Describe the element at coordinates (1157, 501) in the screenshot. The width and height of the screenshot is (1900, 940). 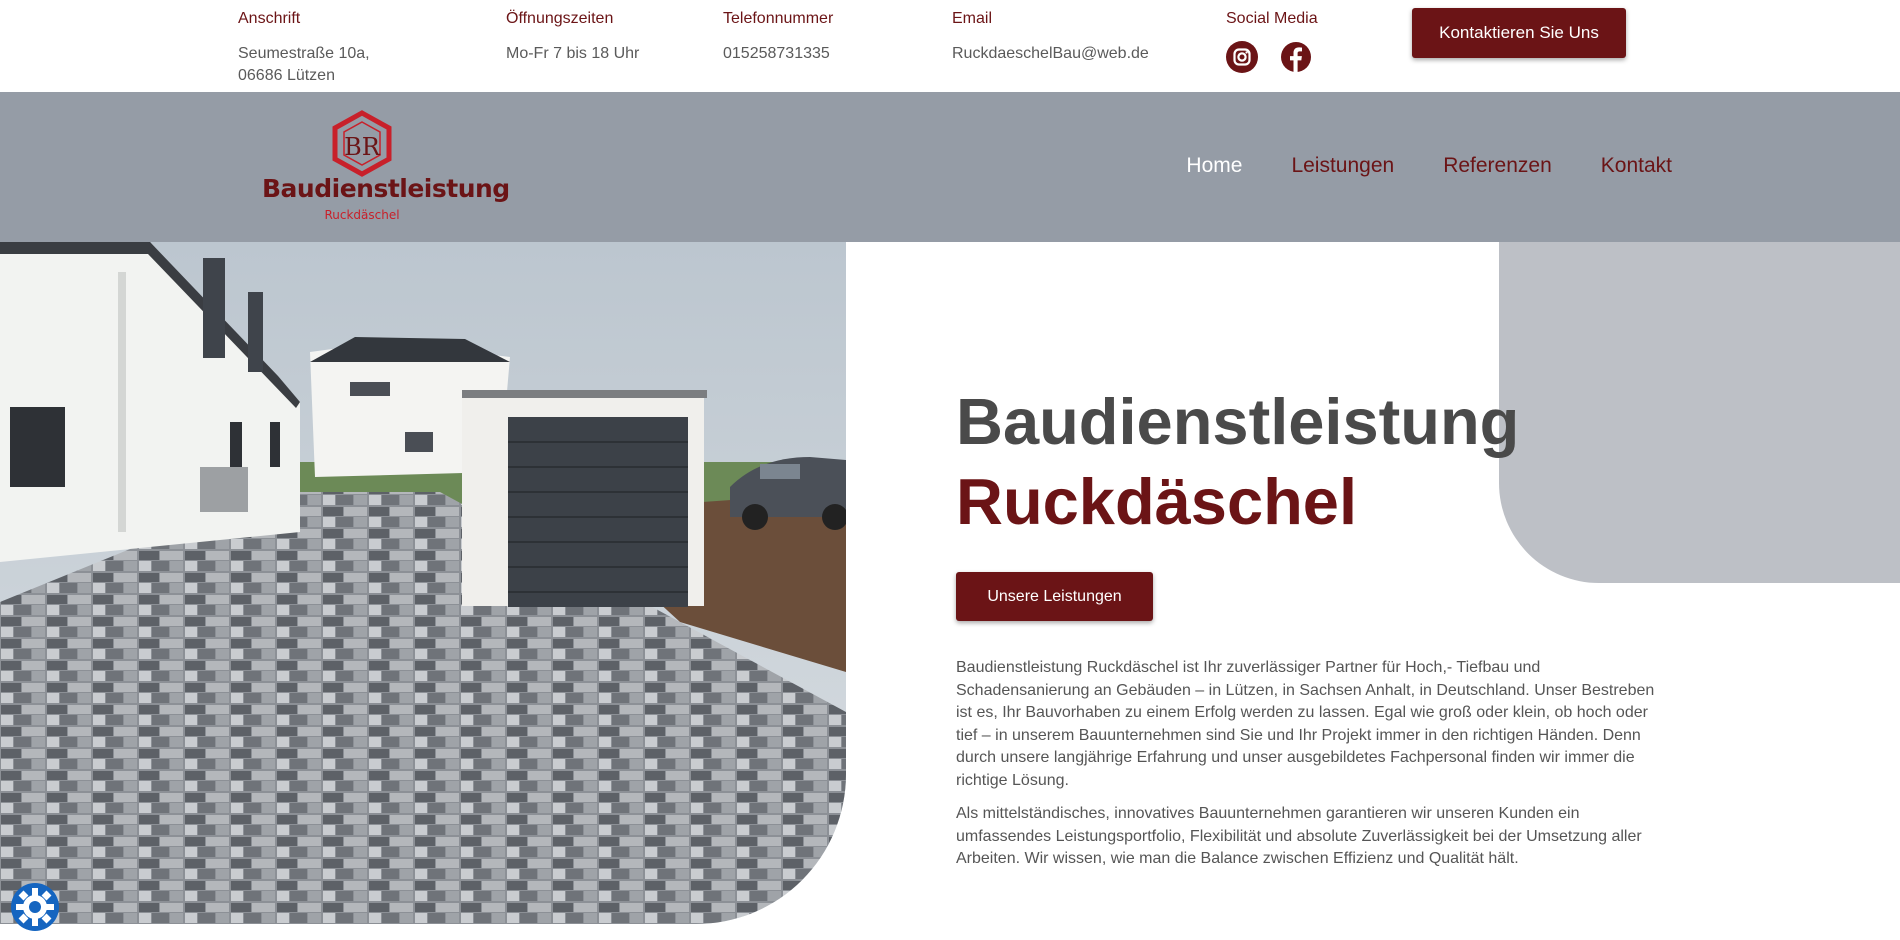
I see `hero-title-line2: Ruckdäschel` at that location.